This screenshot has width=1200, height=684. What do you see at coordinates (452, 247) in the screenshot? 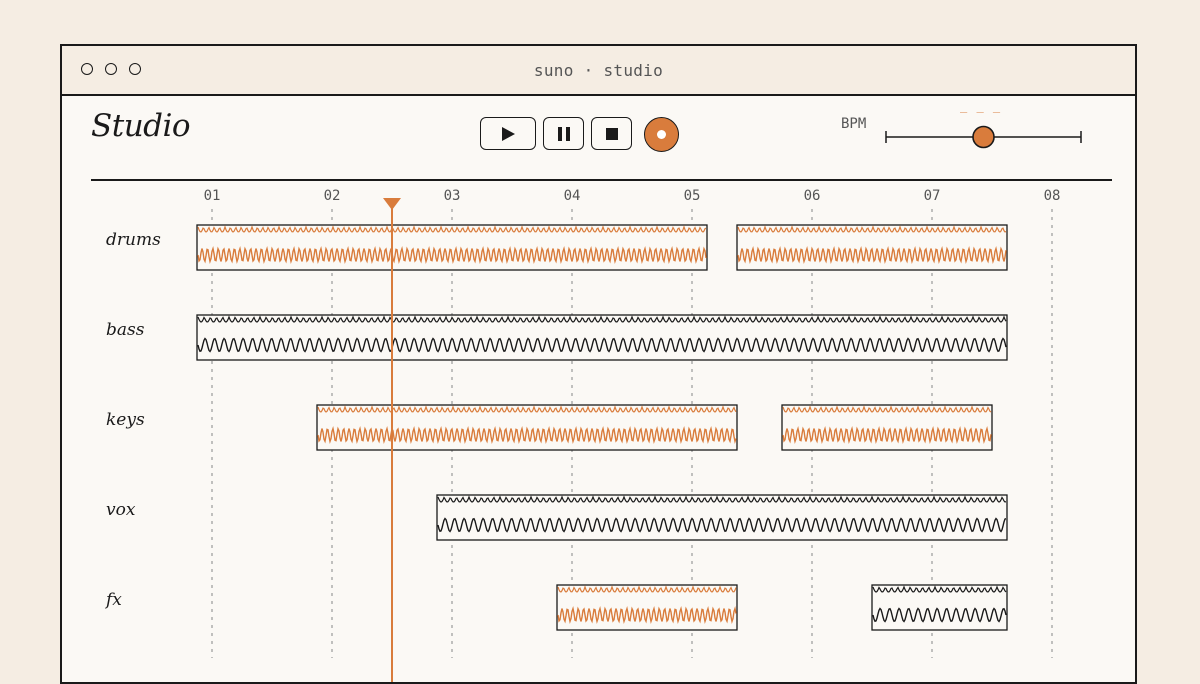
I see `clip-drums` at bounding box center [452, 247].